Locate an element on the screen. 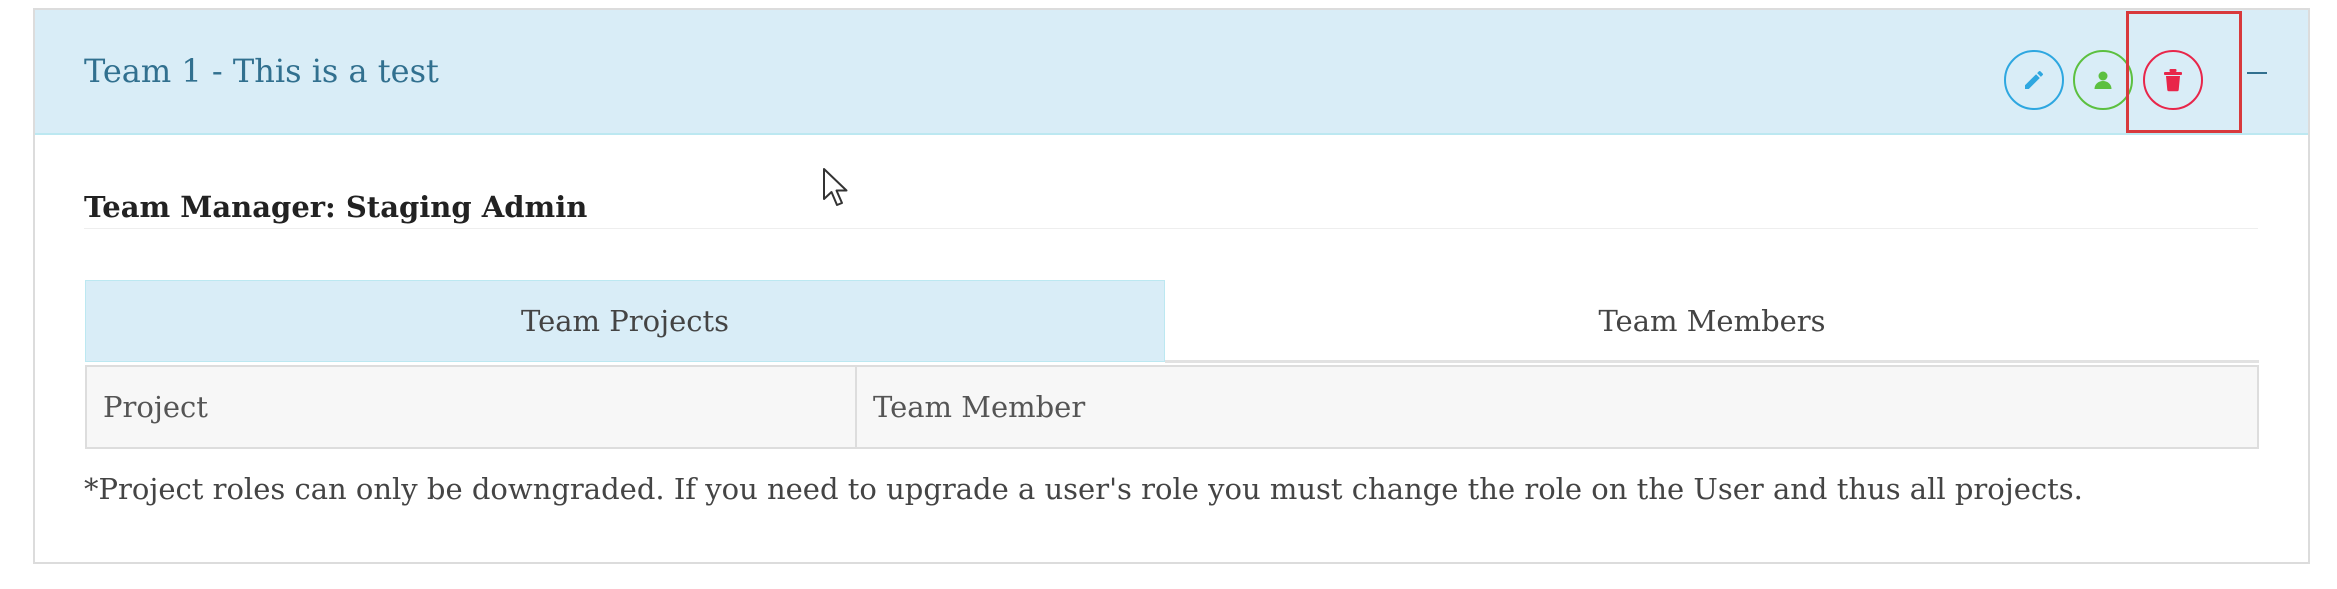 The image size is (2337, 589). column-header-project: Project is located at coordinates (472, 407).